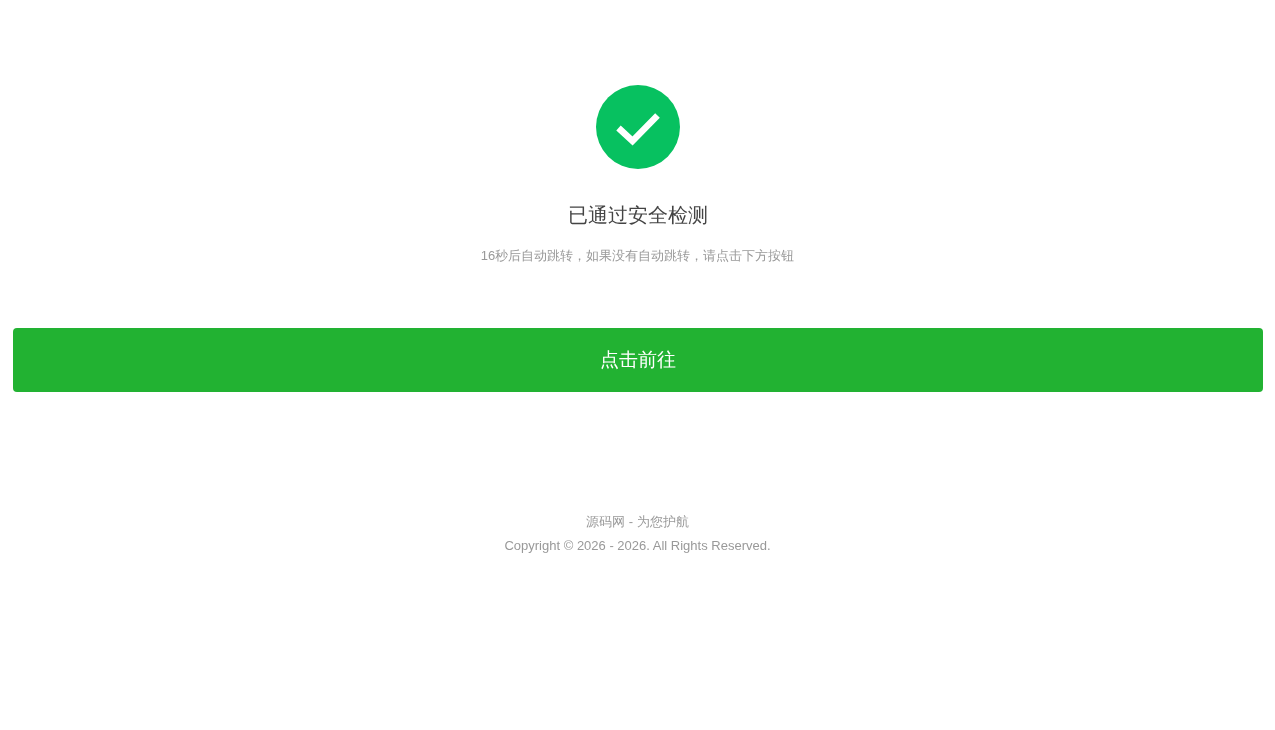 The height and width of the screenshot is (730, 1275). I want to click on redirect-message: 16秒后自动跳转，如果没有自动跳转，请点击下方按钮, so click(637, 256).